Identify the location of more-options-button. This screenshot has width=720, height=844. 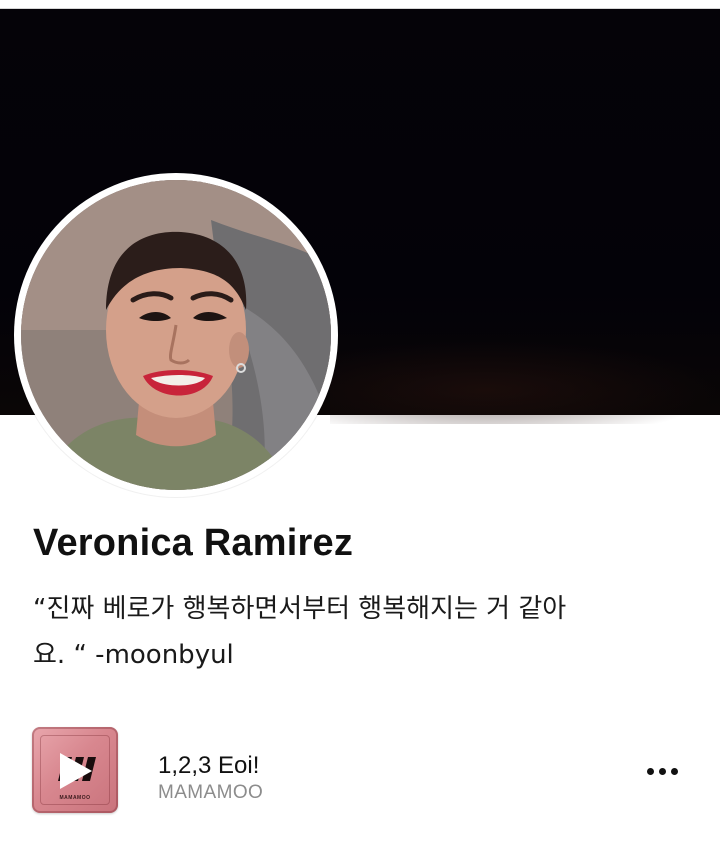
(662, 771).